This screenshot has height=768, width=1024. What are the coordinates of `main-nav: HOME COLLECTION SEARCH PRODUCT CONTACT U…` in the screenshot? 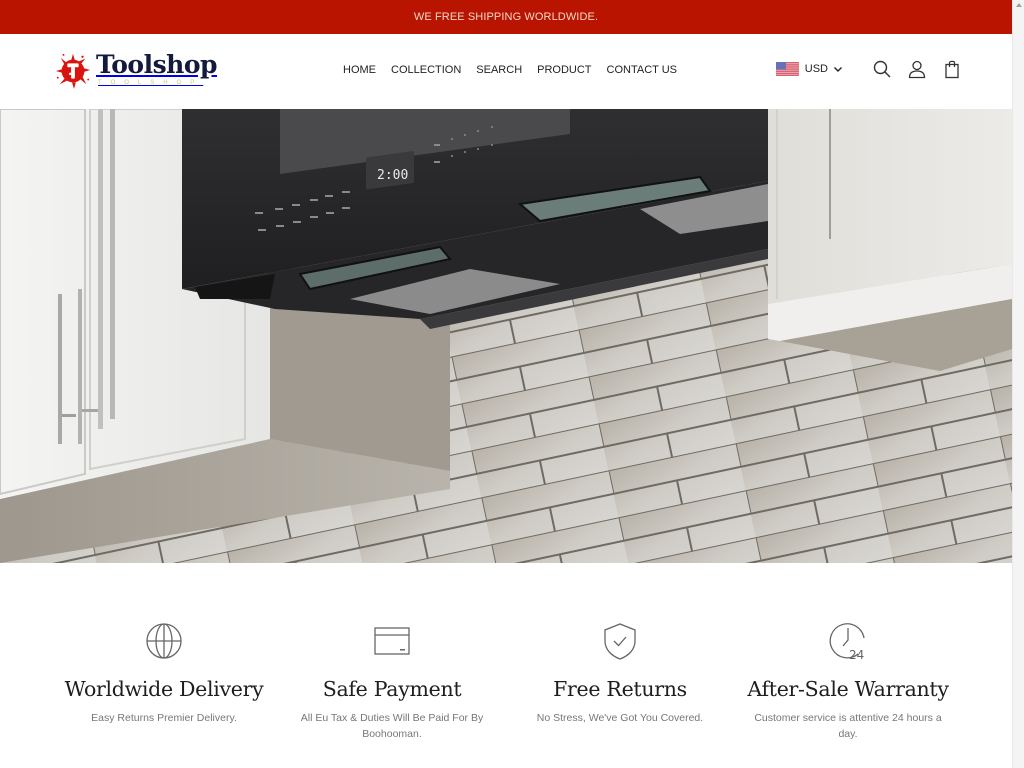 It's located at (510, 70).